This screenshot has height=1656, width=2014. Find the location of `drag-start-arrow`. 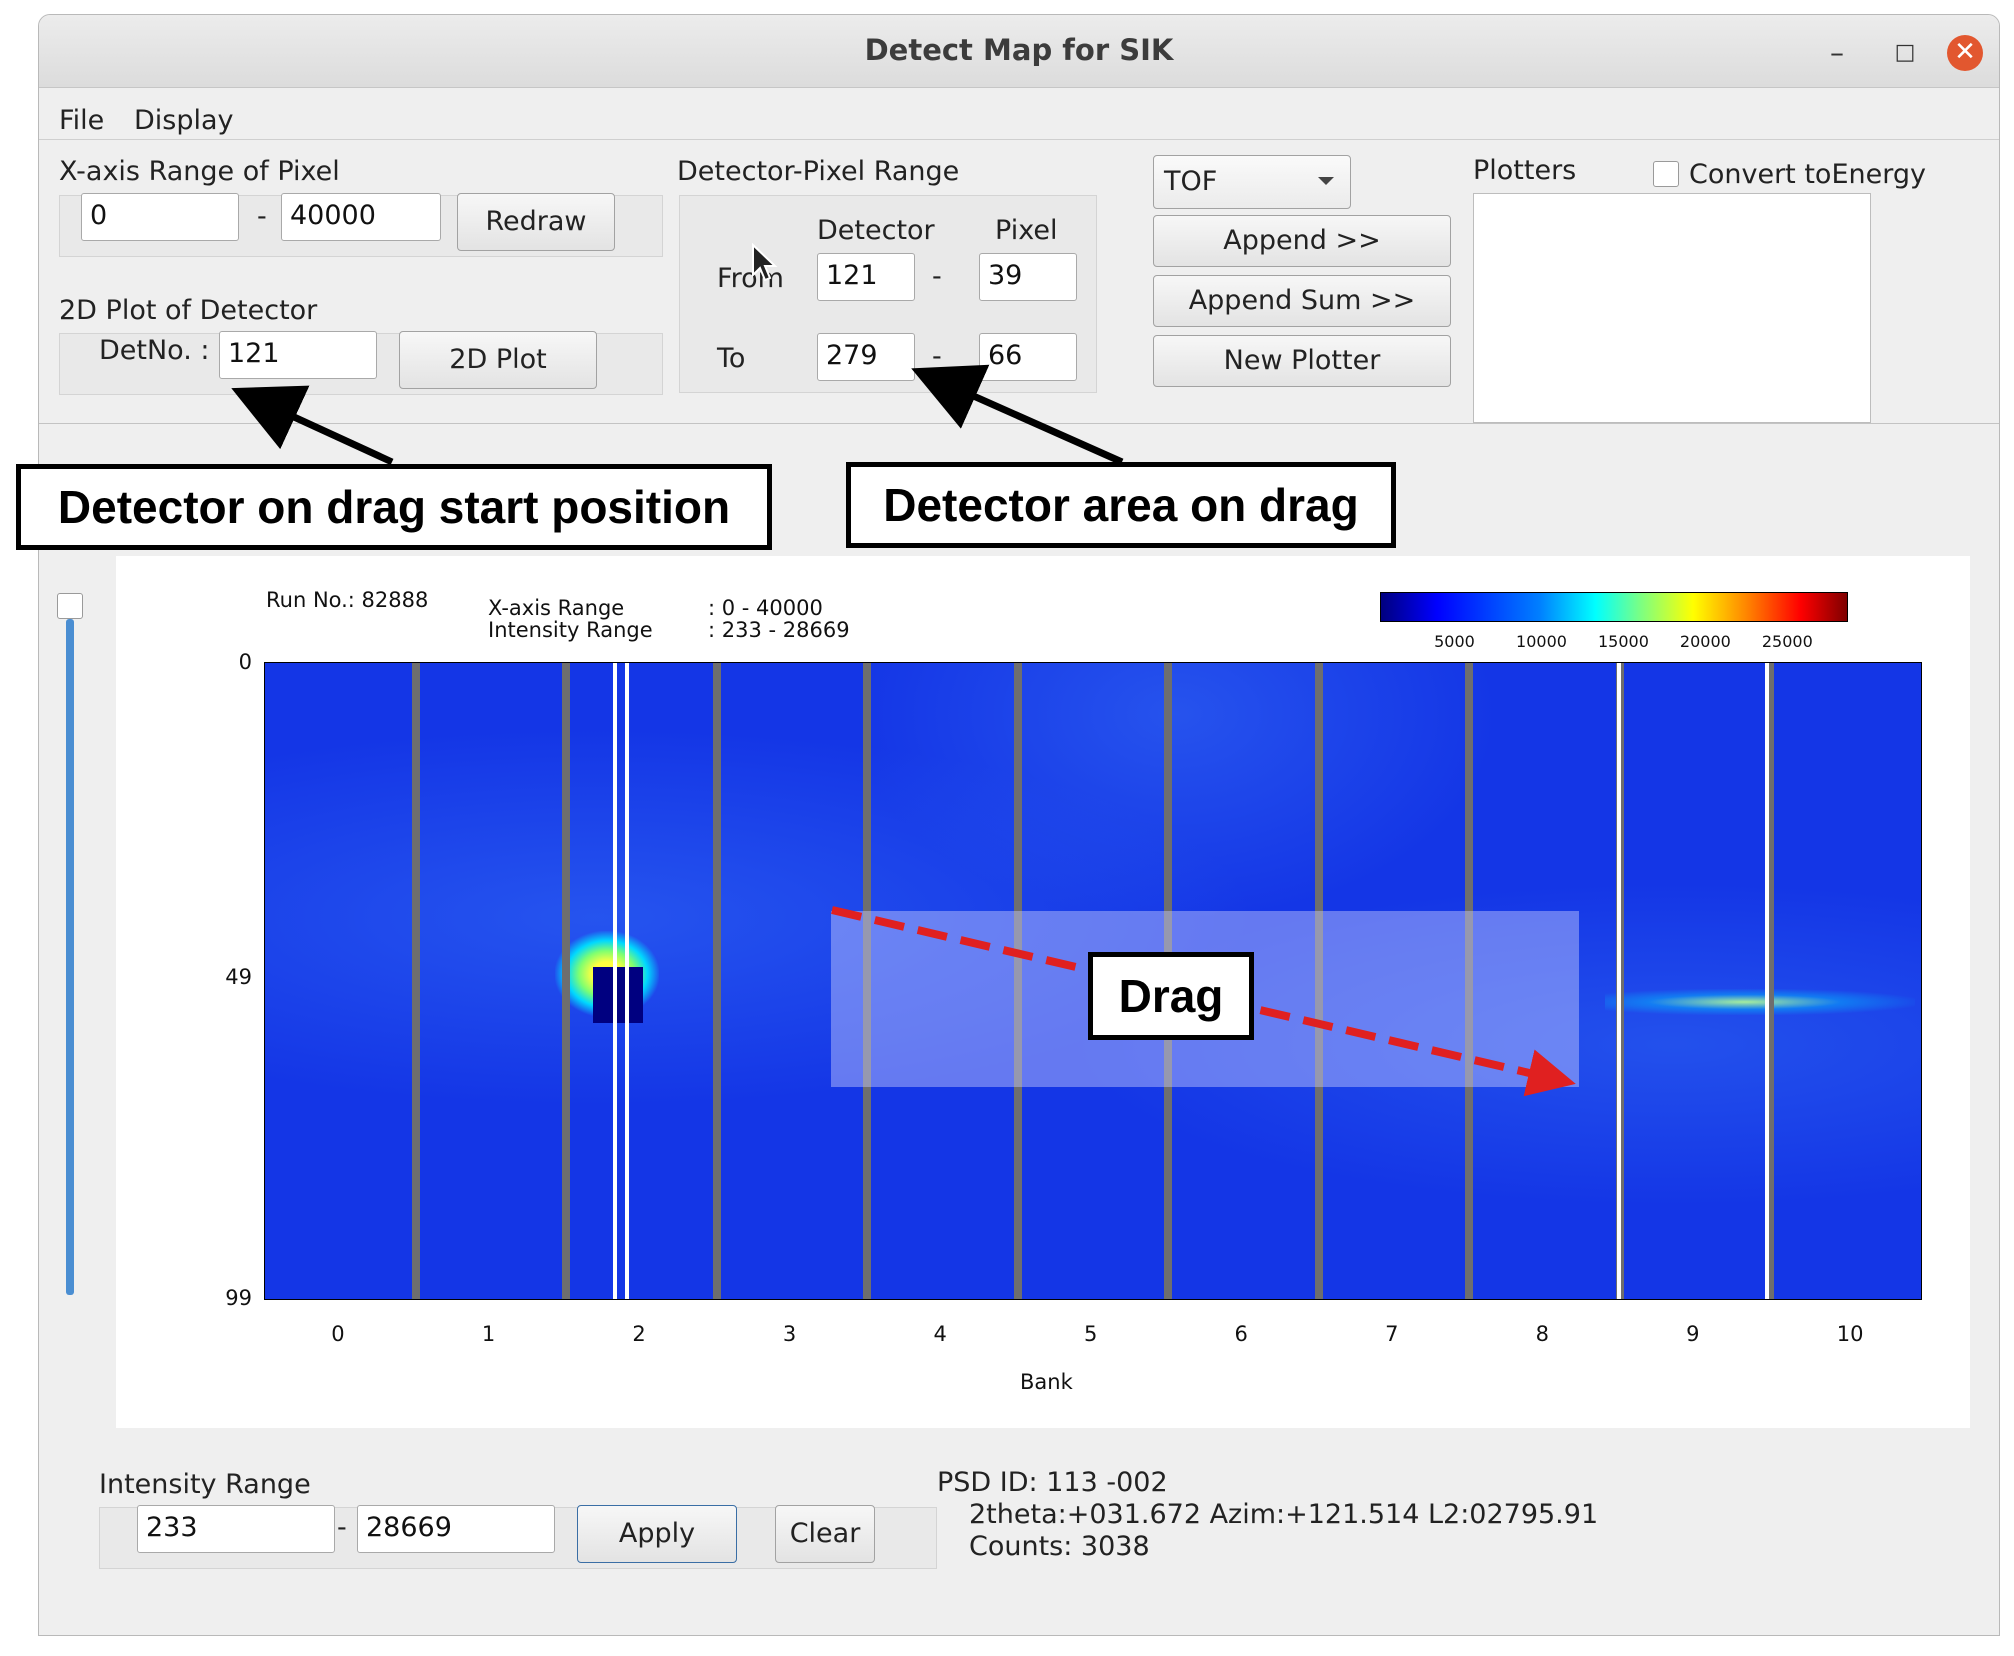

drag-start-arrow is located at coordinates (312, 425).